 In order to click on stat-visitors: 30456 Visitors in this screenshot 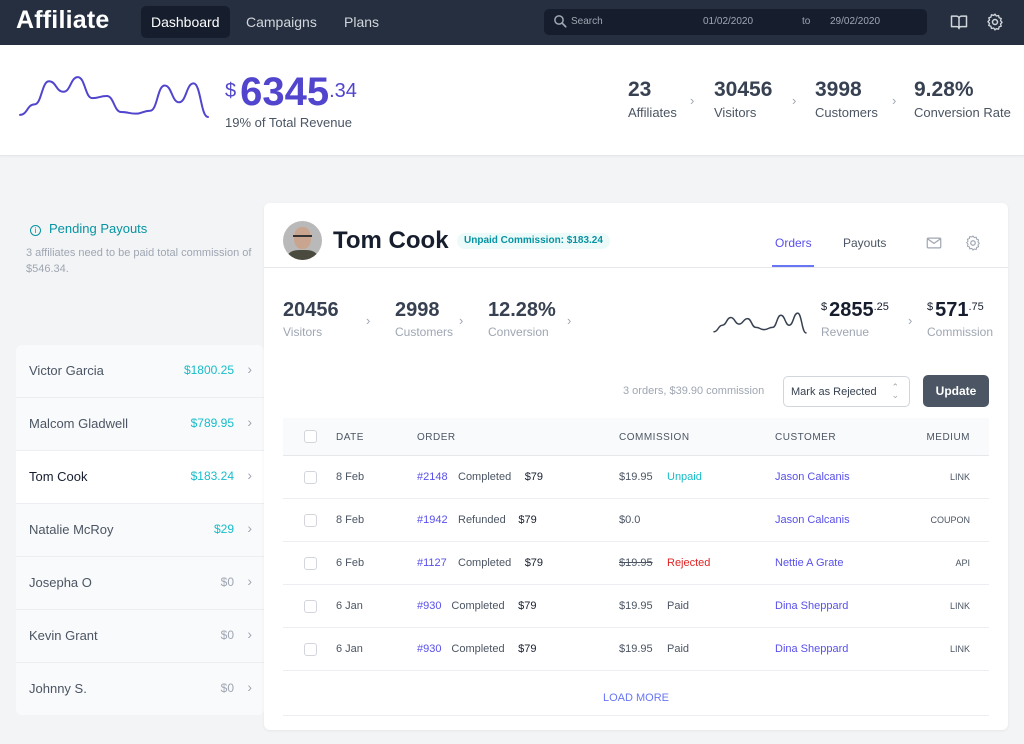, I will do `click(743, 99)`.